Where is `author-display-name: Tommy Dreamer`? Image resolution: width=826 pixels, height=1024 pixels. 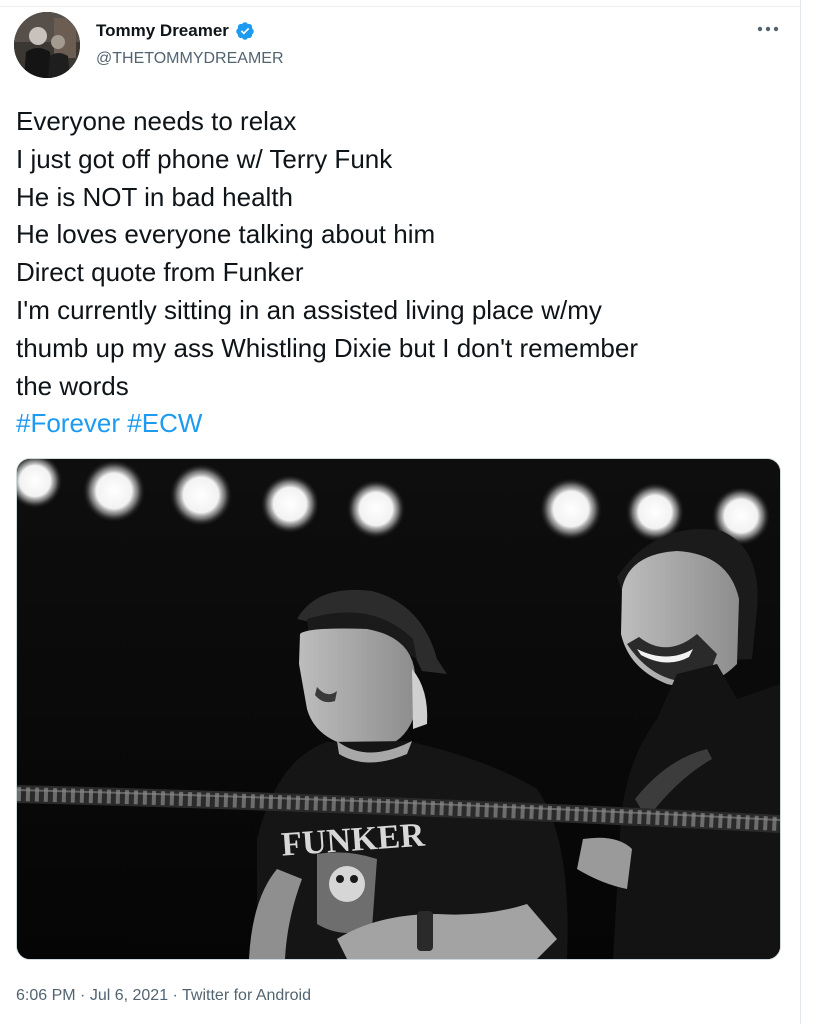
author-display-name: Tommy Dreamer is located at coordinates (162, 31).